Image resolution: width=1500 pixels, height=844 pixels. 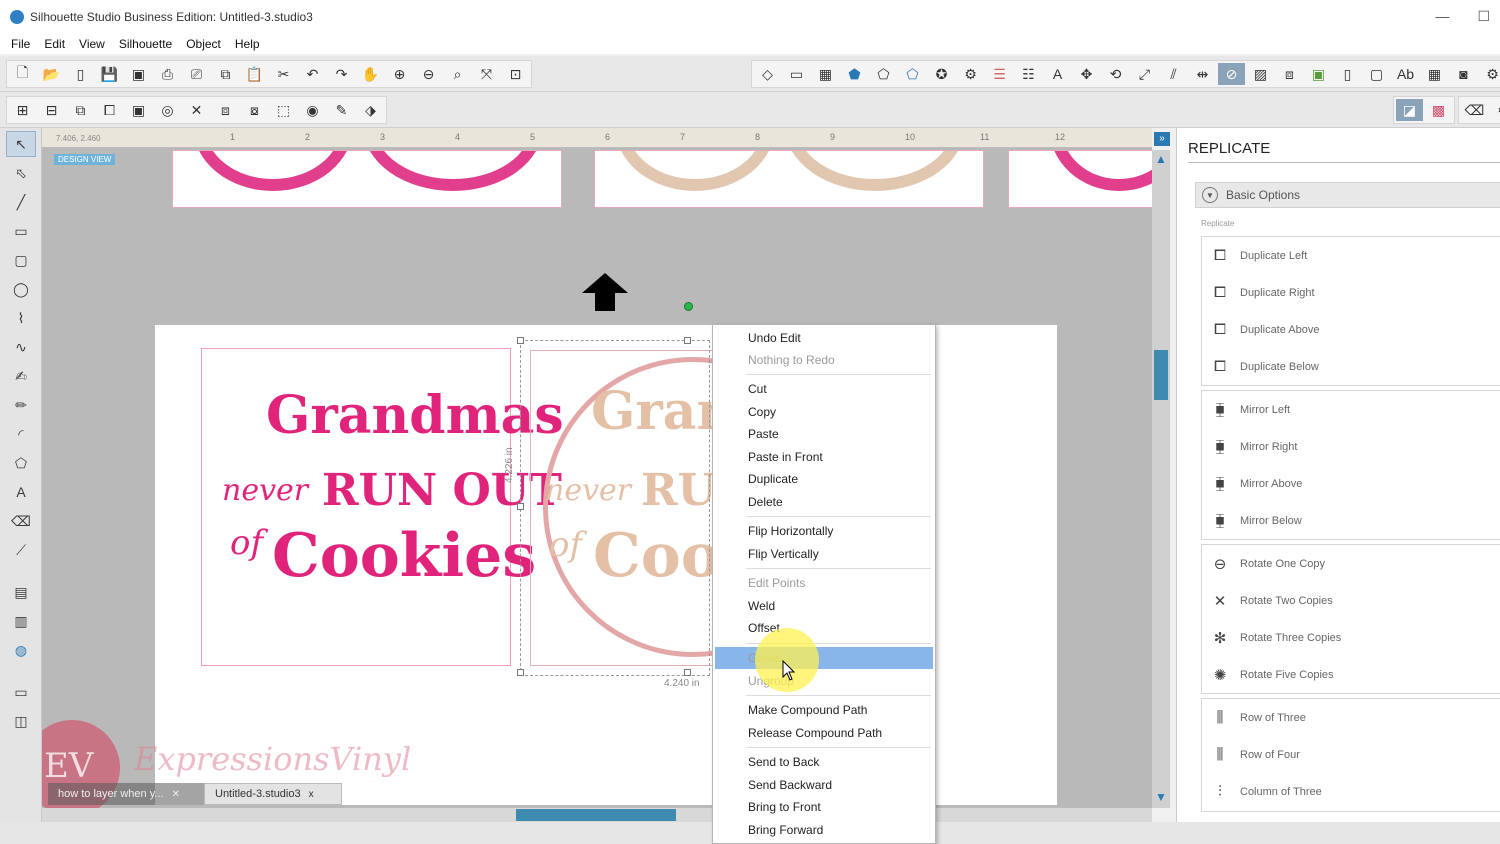 I want to click on undo-icon: ↶, so click(x=312, y=74).